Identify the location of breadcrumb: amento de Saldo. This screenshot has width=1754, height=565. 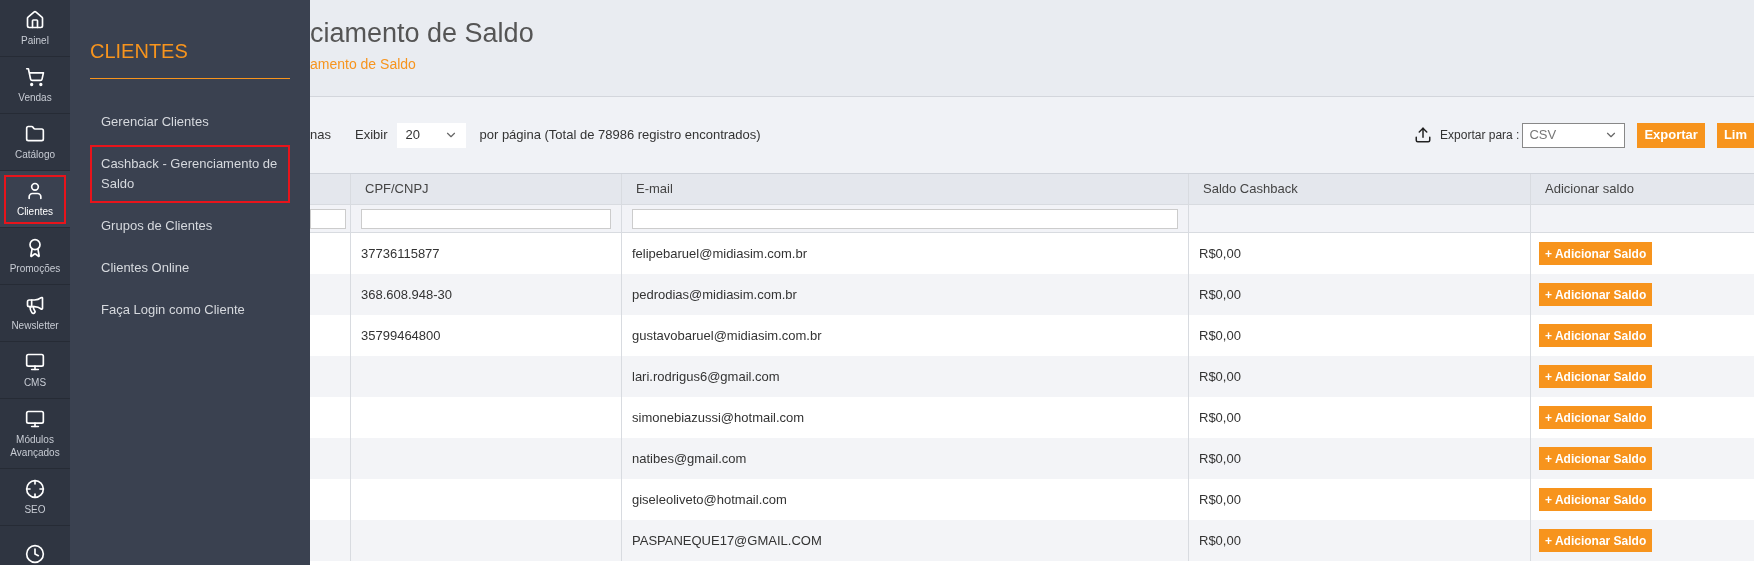
(363, 64).